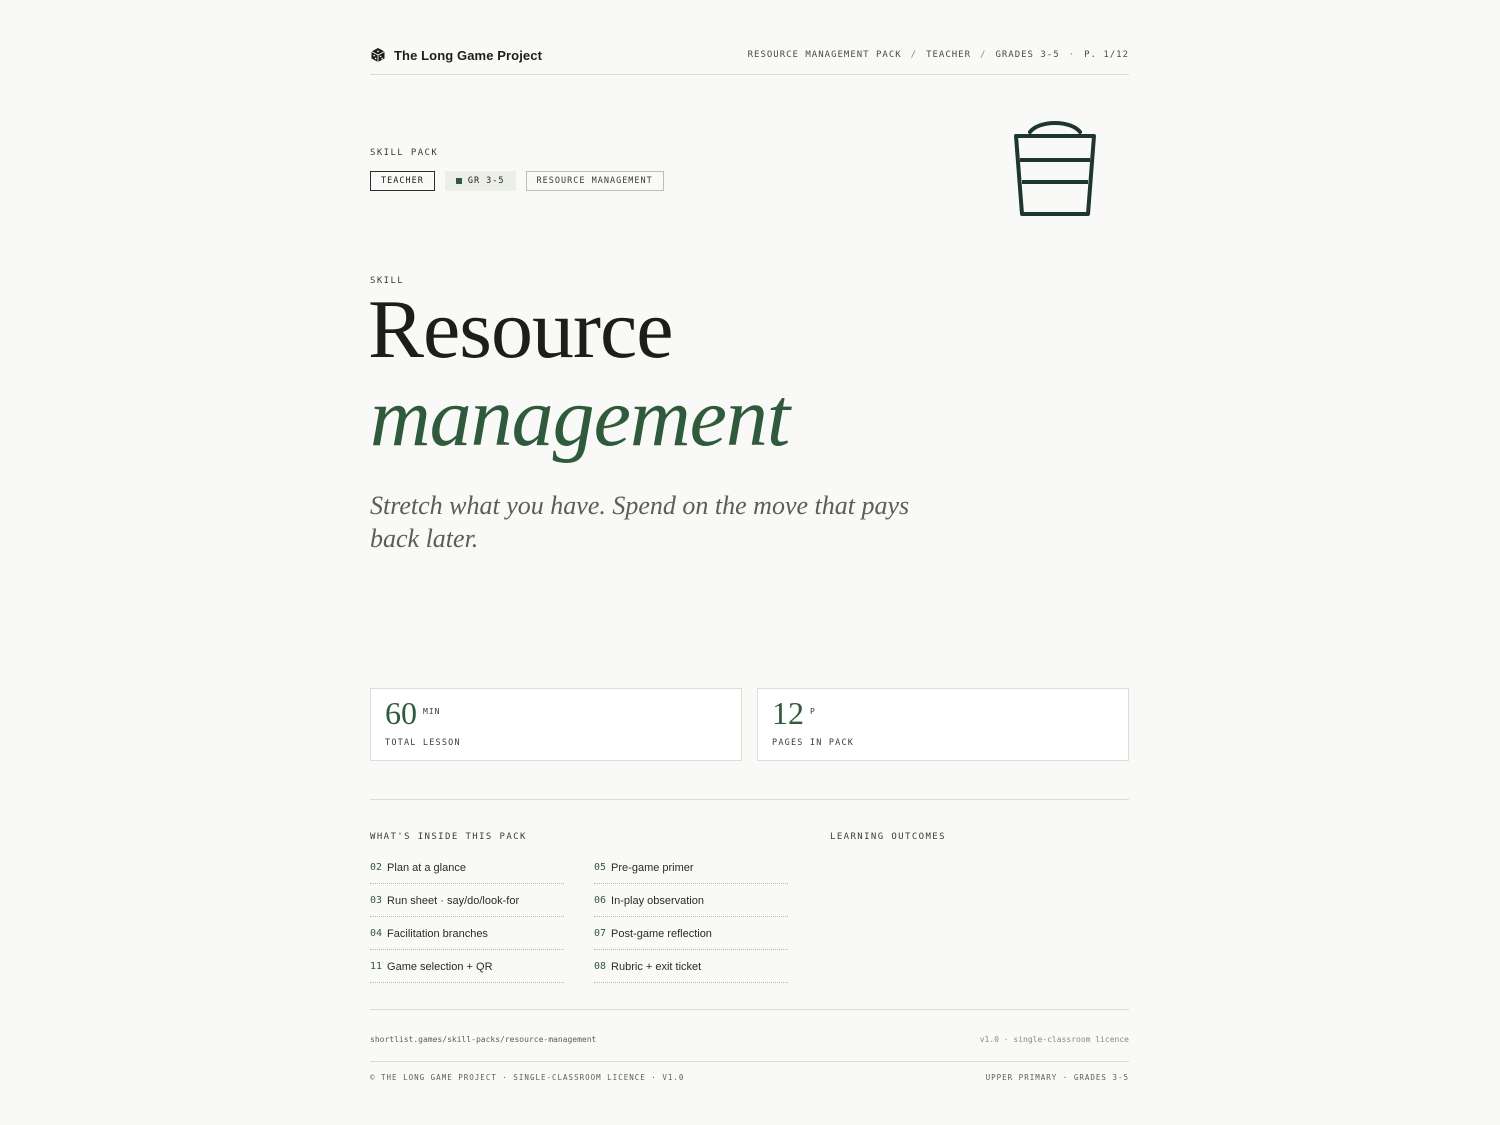 The height and width of the screenshot is (1125, 1500). I want to click on stat-unit: MIN, so click(432, 711).